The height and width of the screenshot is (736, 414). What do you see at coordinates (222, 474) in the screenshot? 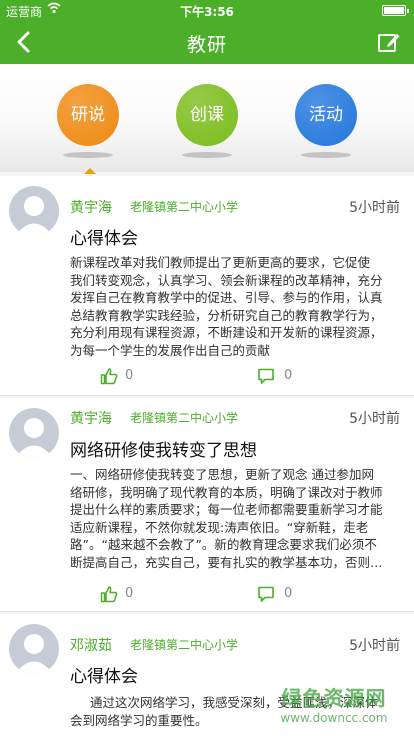
I see `post-body-line: 一、网络研修使我转变了思想，更新了观念 通过参加网` at bounding box center [222, 474].